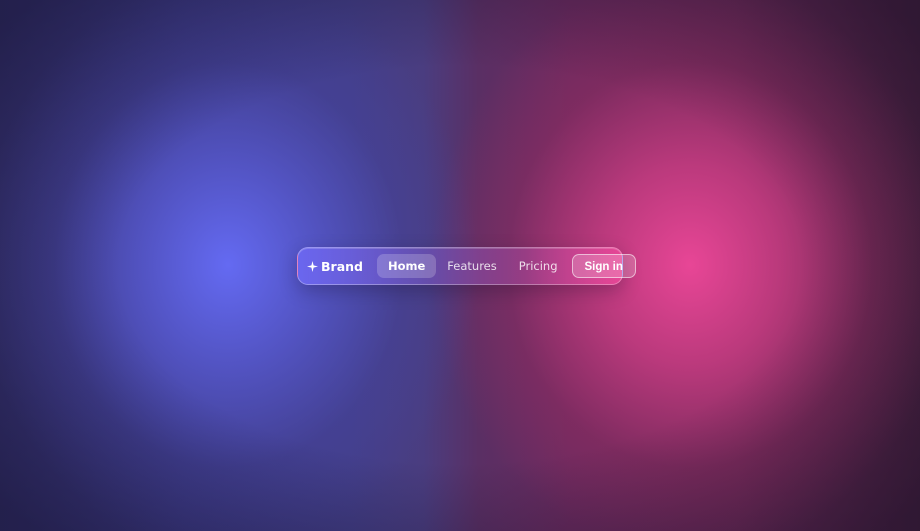 The width and height of the screenshot is (920, 531). I want to click on sign-in-button: Sign in, so click(603, 266).